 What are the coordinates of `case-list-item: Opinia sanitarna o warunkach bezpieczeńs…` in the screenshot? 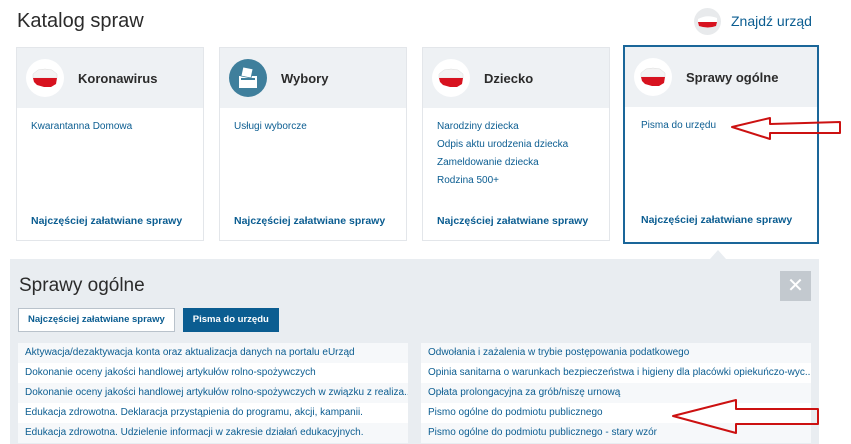 It's located at (616, 373).